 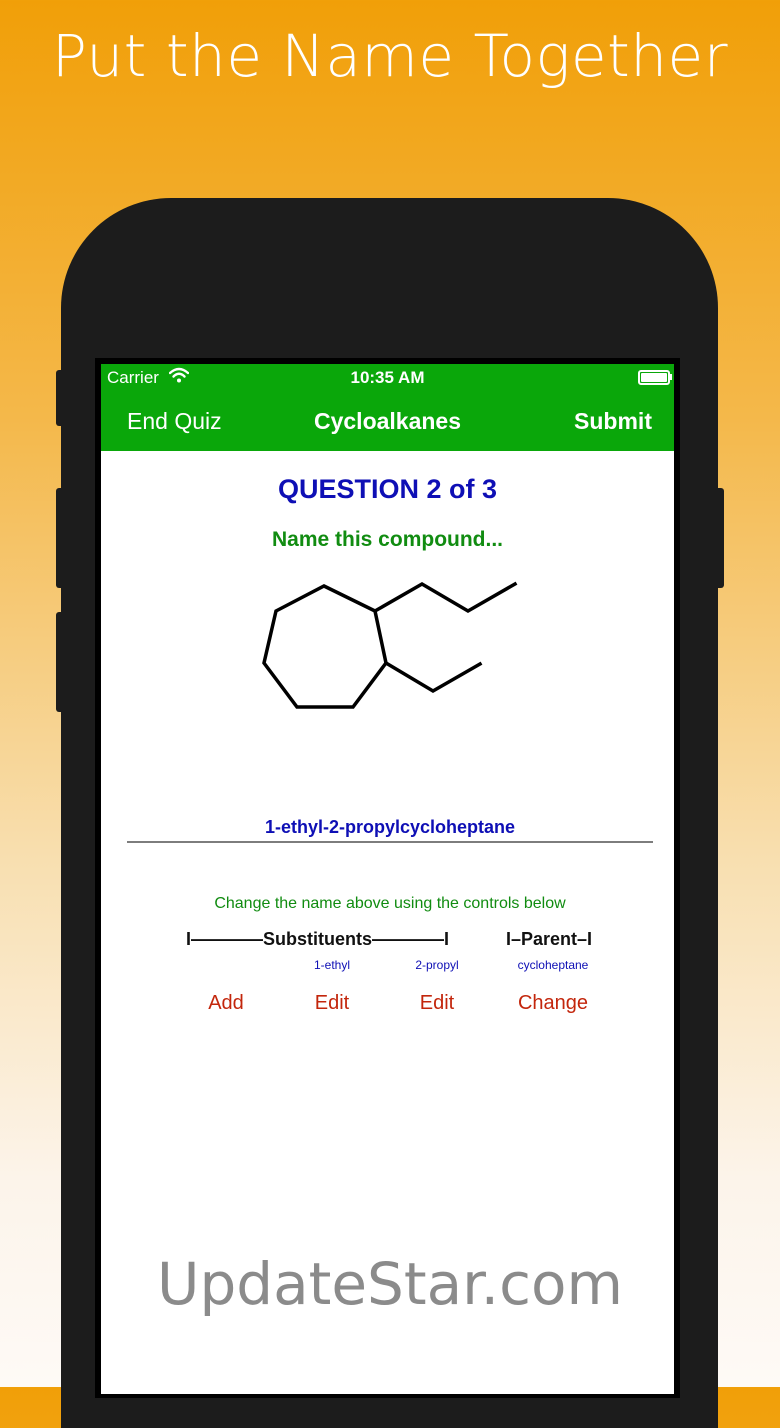 I want to click on cycloheptane-ring, so click(x=325, y=646).